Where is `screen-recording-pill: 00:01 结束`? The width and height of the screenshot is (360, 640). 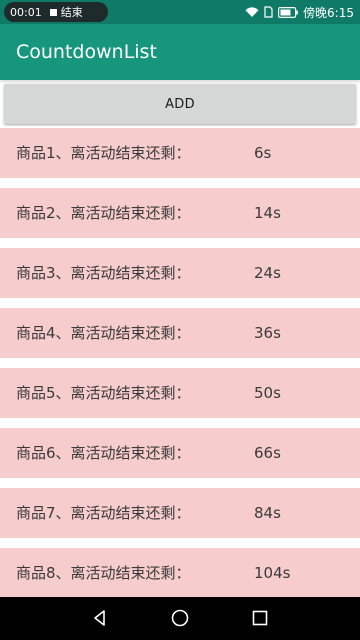 screen-recording-pill: 00:01 结束 is located at coordinates (56, 12).